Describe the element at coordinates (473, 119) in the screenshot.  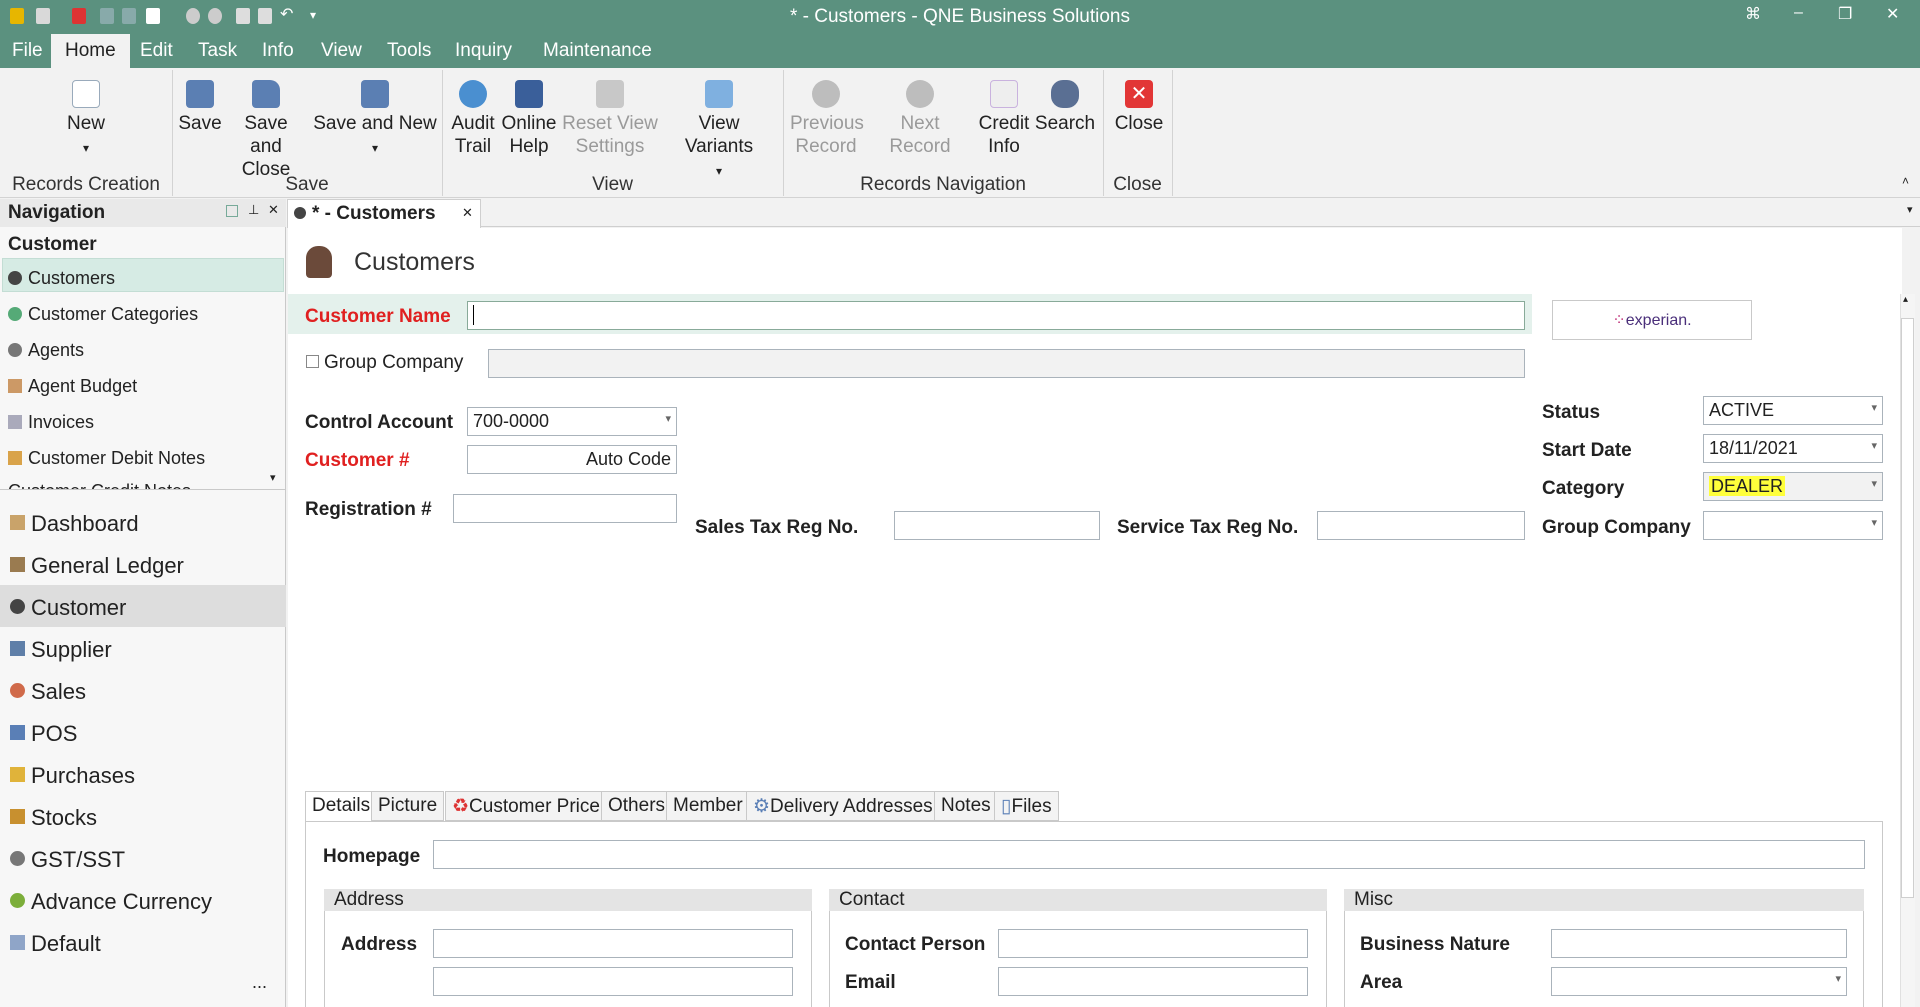
I see `audit-trail-button: Audit Trail` at that location.